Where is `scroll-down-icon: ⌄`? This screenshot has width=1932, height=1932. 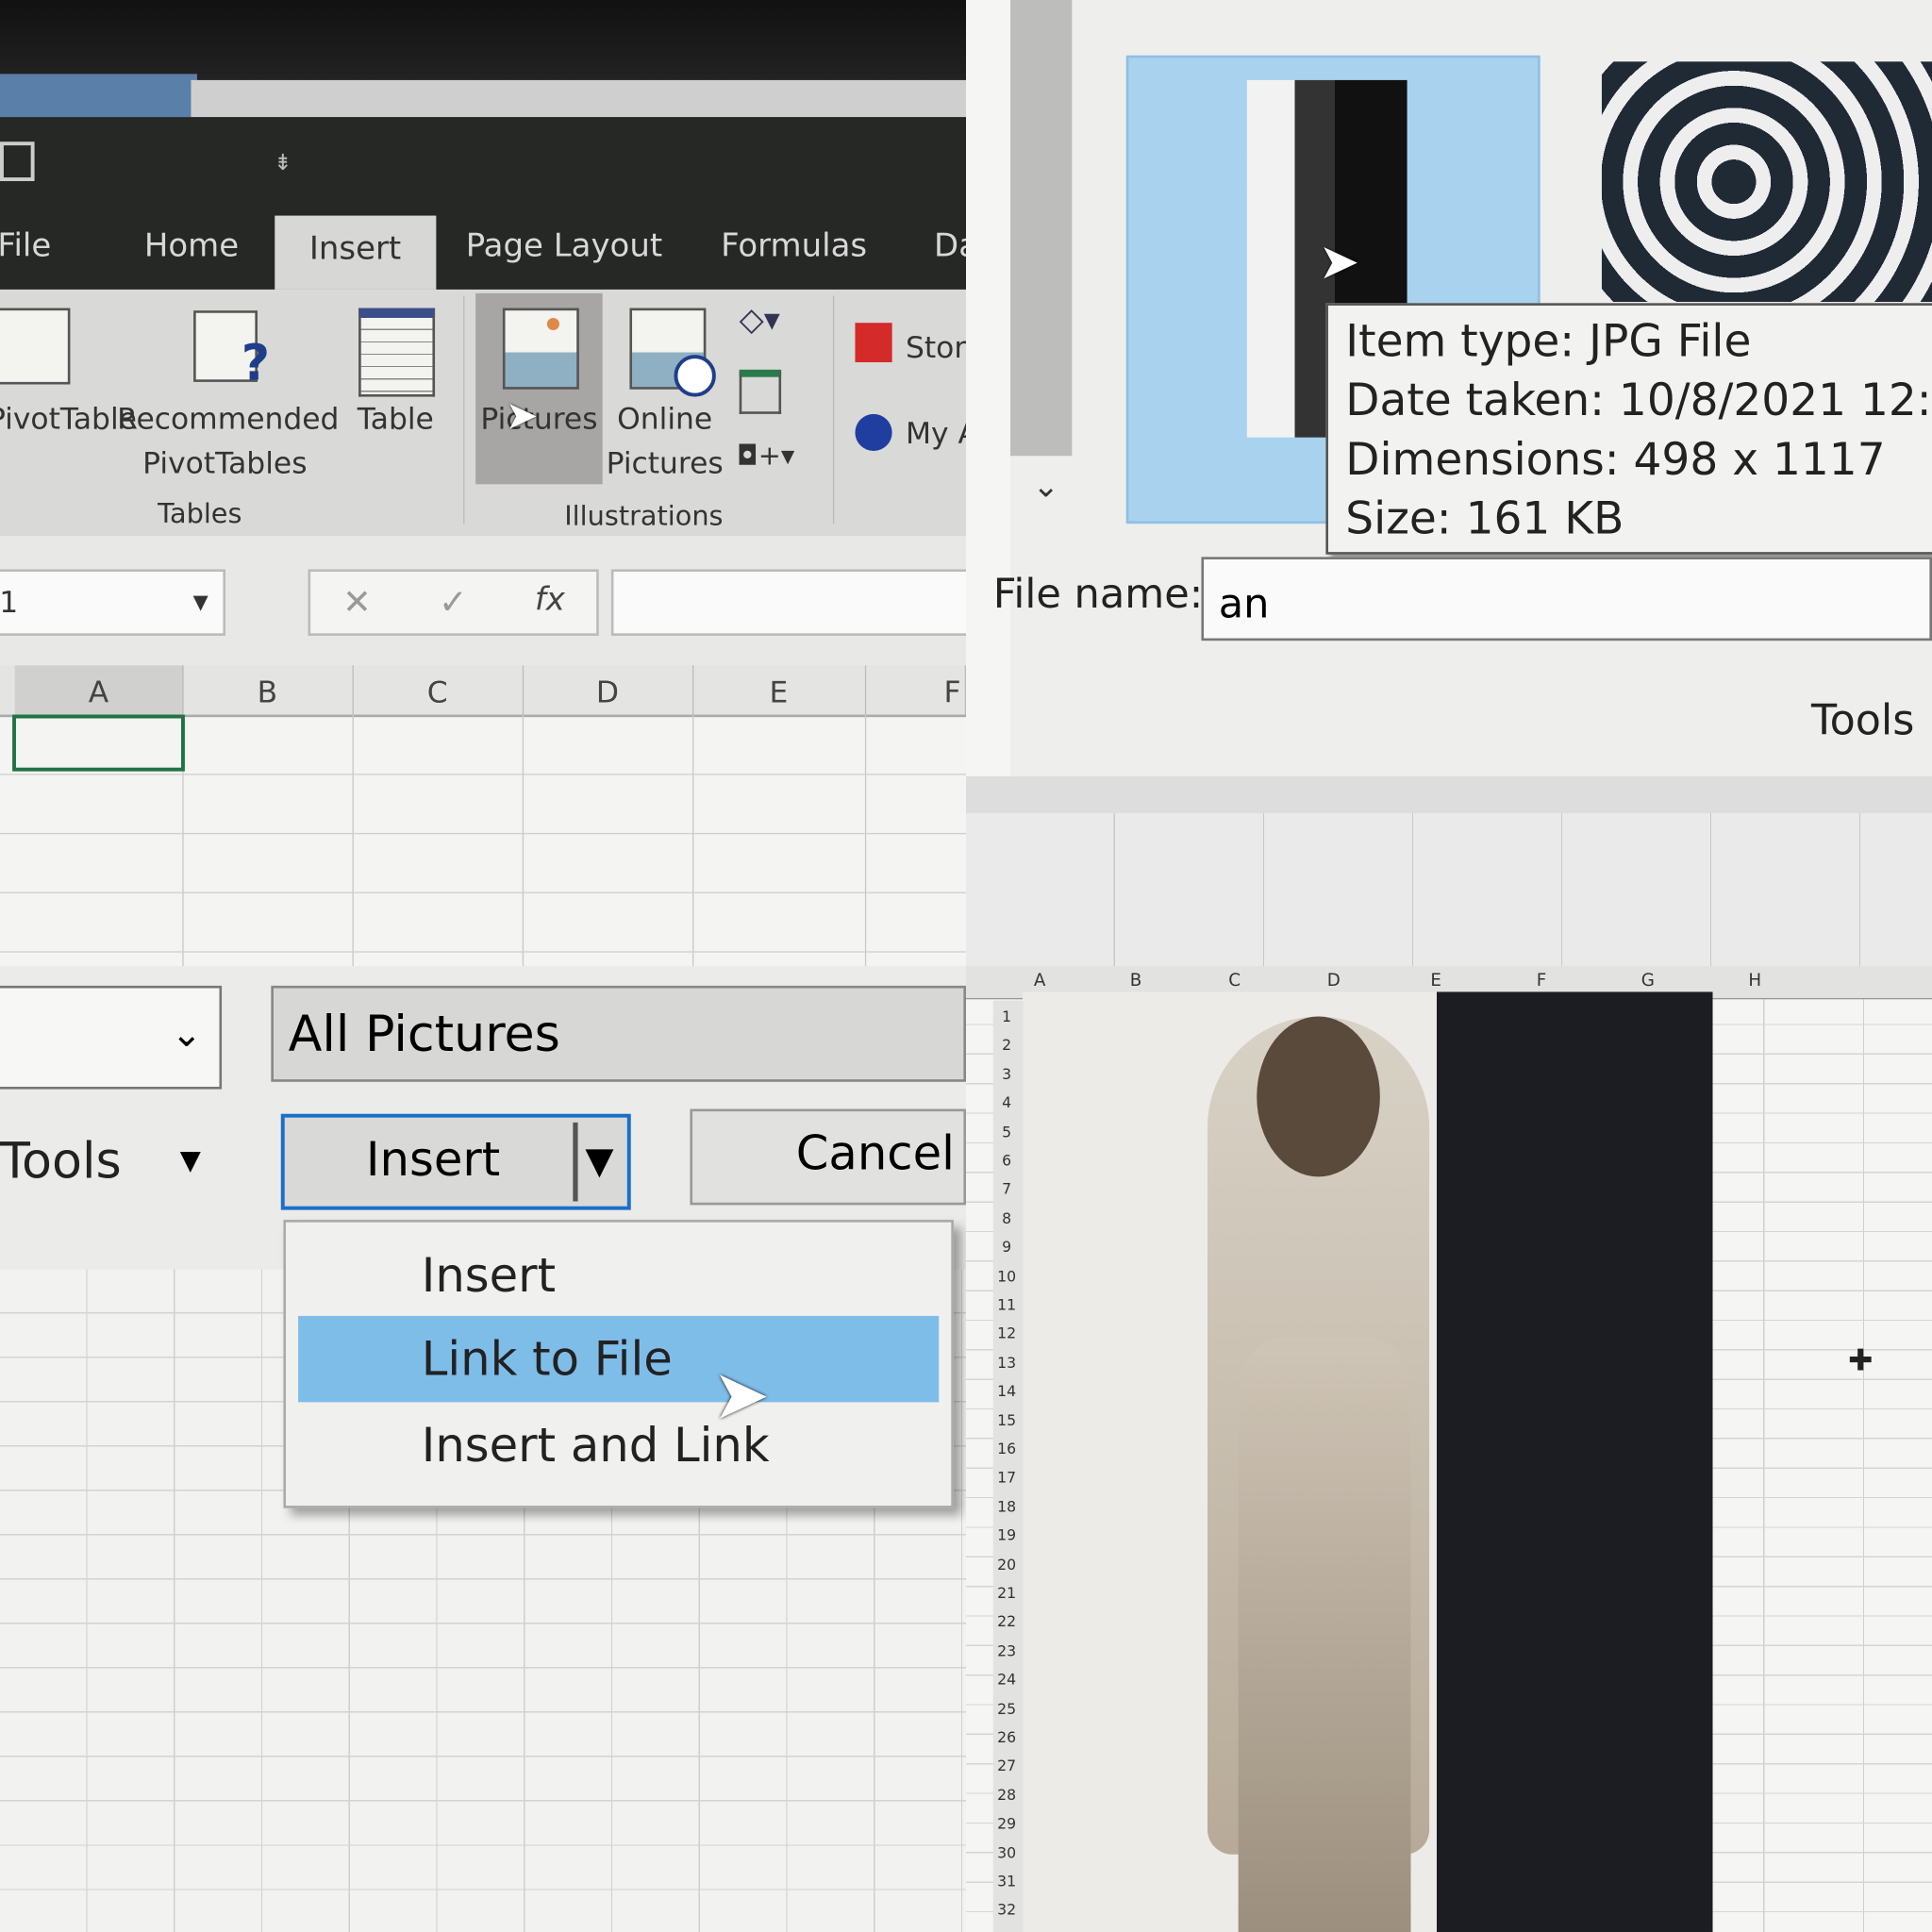
scroll-down-icon: ⌄ is located at coordinates (1046, 486).